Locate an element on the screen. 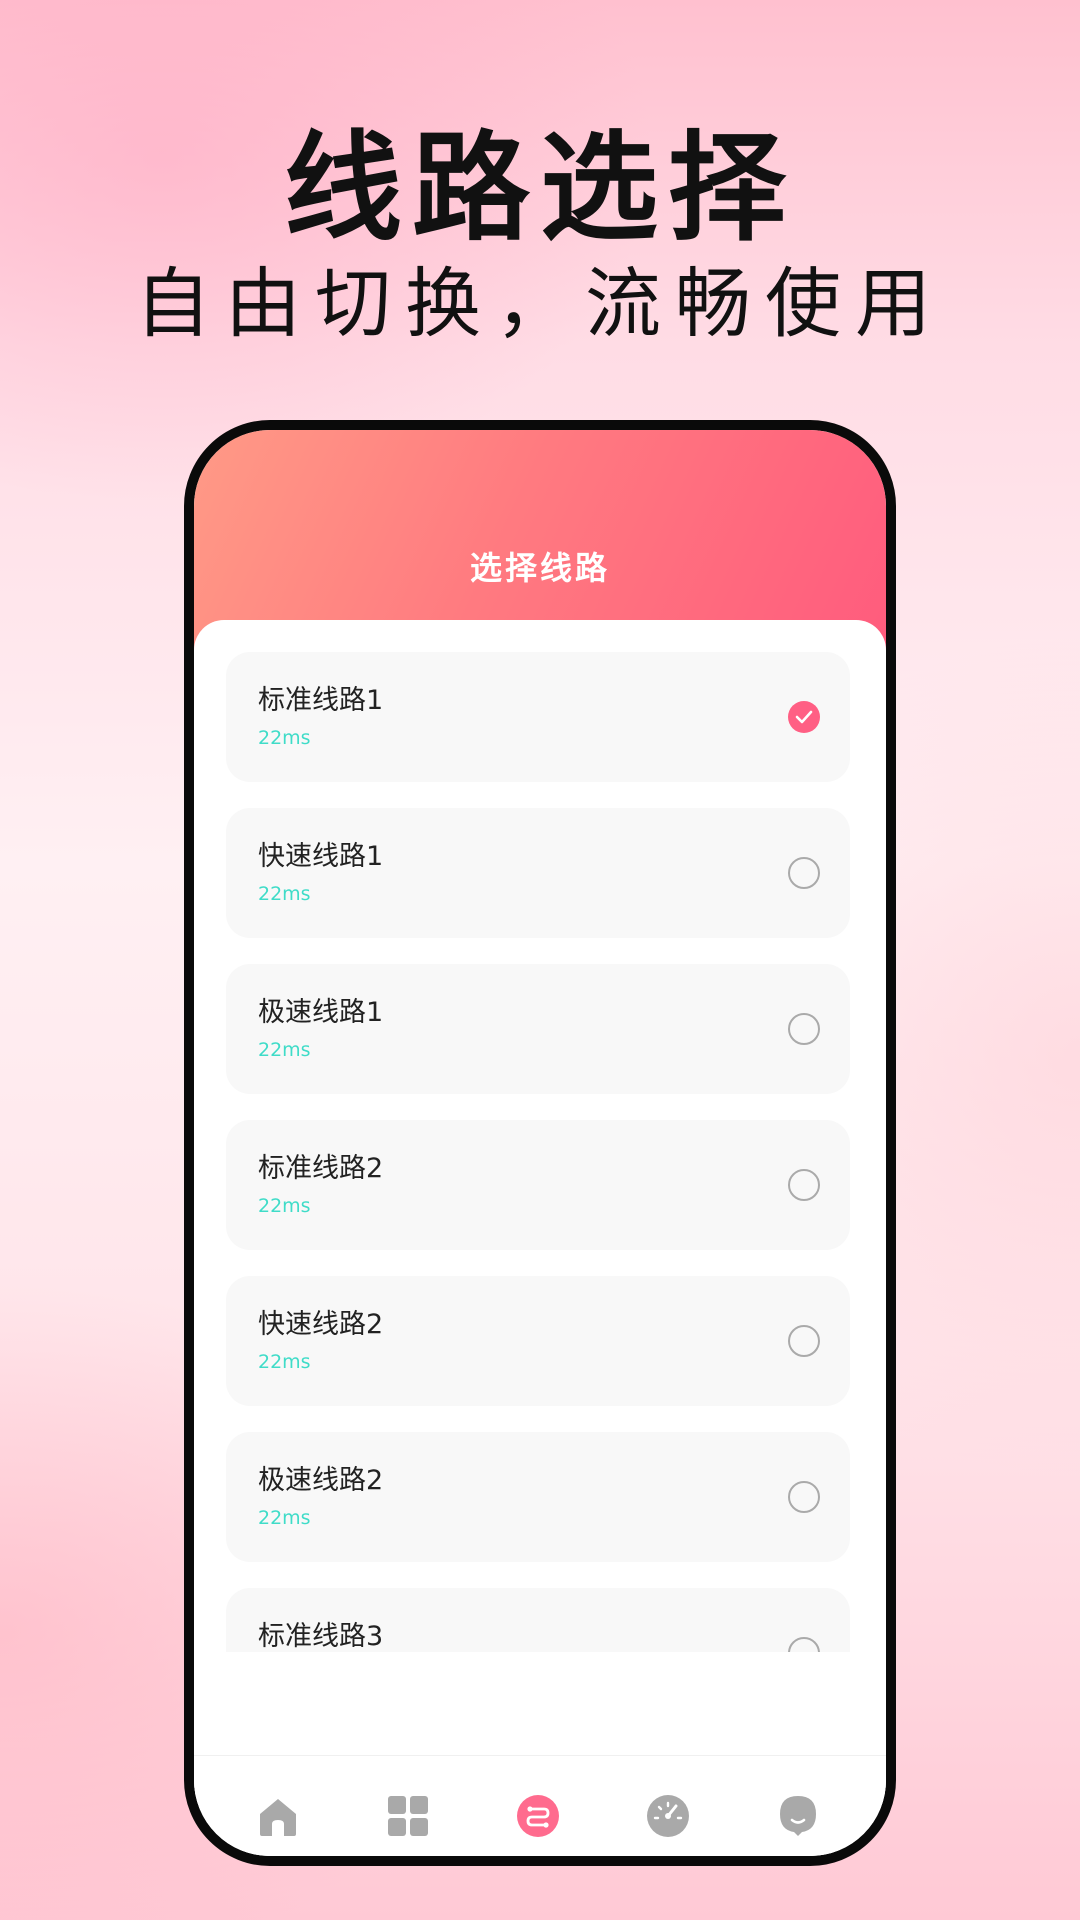  route-item-turbo-1: 极速线路1 22ms is located at coordinates (538, 1029).